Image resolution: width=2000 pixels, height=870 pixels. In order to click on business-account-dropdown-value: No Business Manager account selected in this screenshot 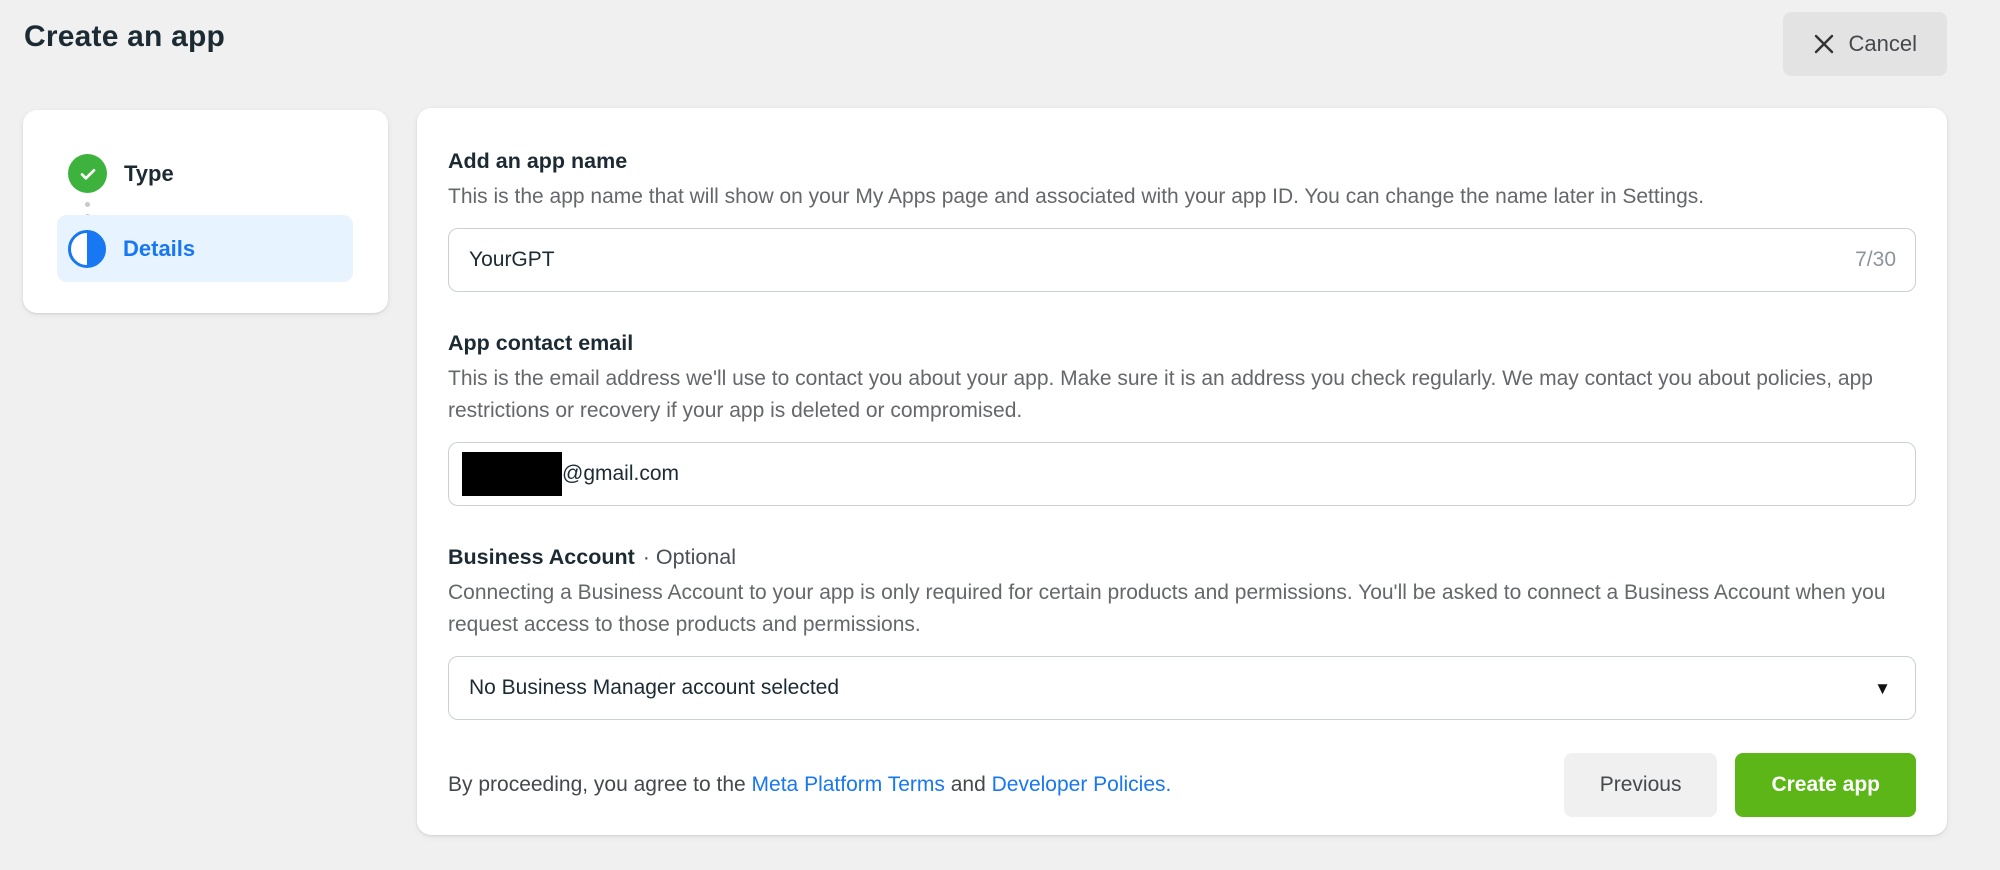, I will do `click(654, 687)`.